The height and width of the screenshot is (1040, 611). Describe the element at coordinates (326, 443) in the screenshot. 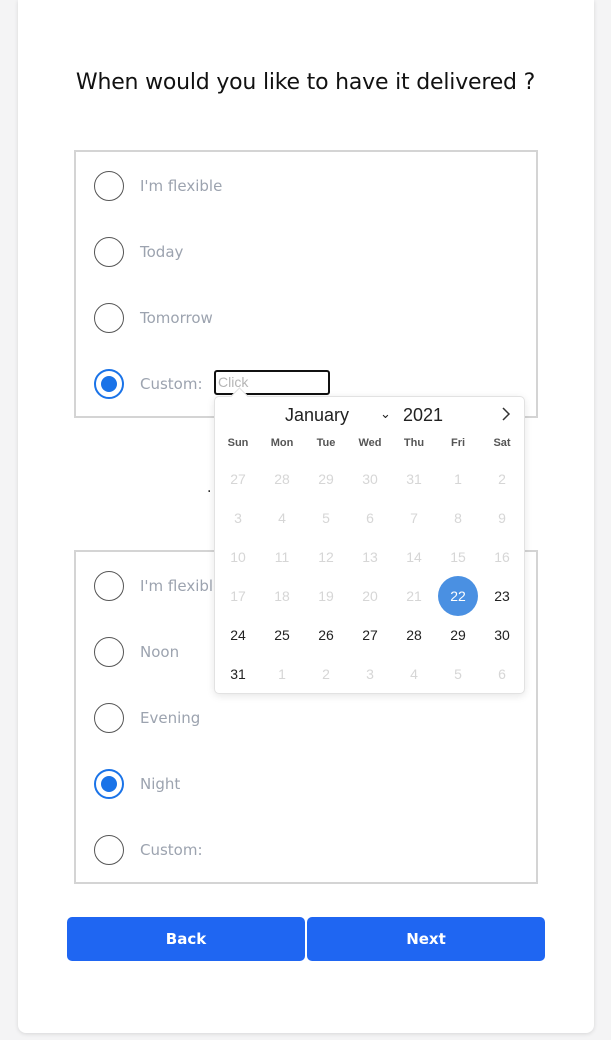

I see `weekday-label: Tue` at that location.